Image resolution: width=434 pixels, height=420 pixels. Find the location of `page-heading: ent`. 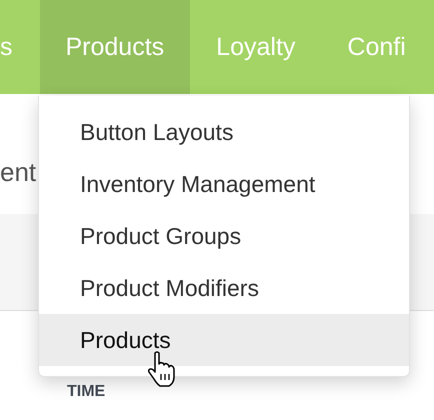

page-heading: ent is located at coordinates (18, 172).